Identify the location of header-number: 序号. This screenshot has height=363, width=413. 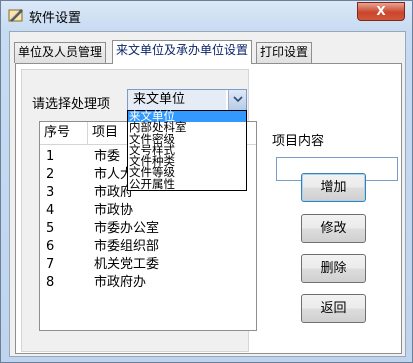
(64, 133).